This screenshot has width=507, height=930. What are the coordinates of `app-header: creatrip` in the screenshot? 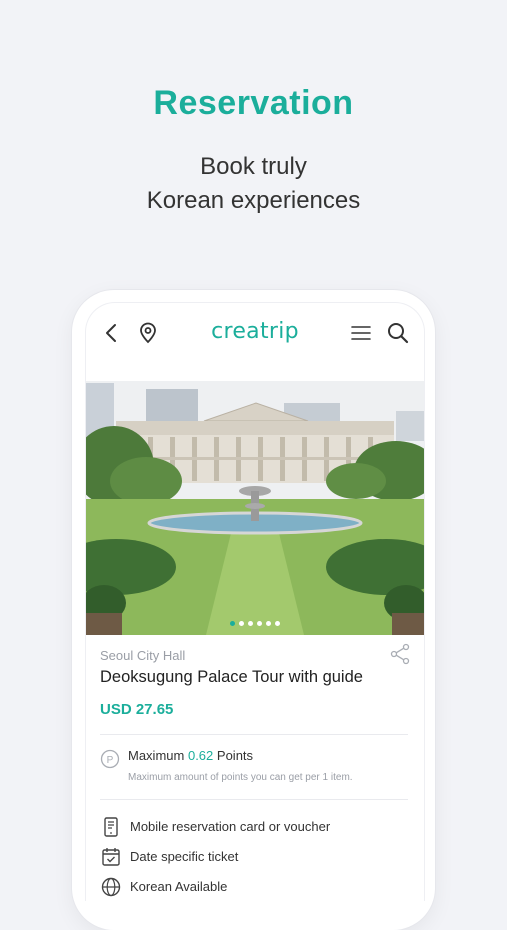 It's located at (255, 333).